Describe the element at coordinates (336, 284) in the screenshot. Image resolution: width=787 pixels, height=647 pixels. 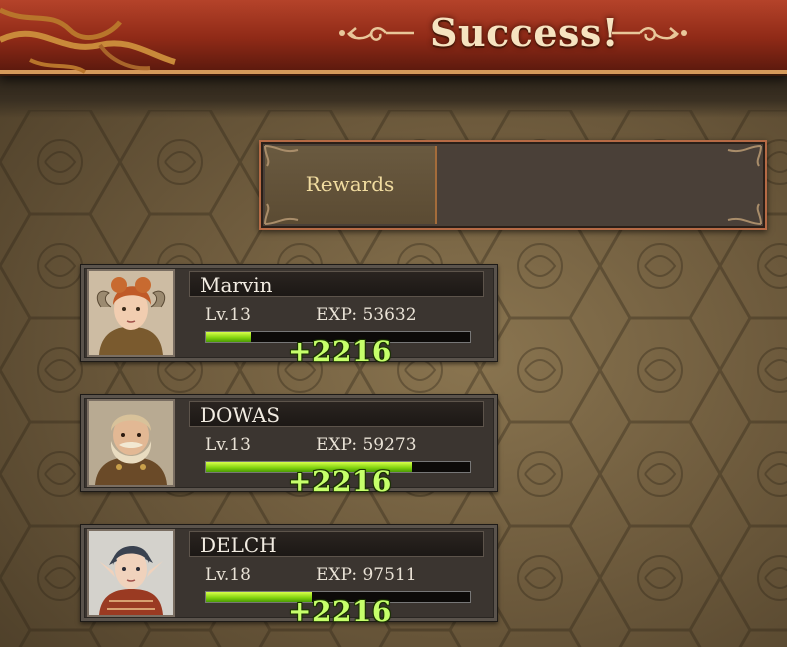
I see `name-bar: Marvin` at that location.